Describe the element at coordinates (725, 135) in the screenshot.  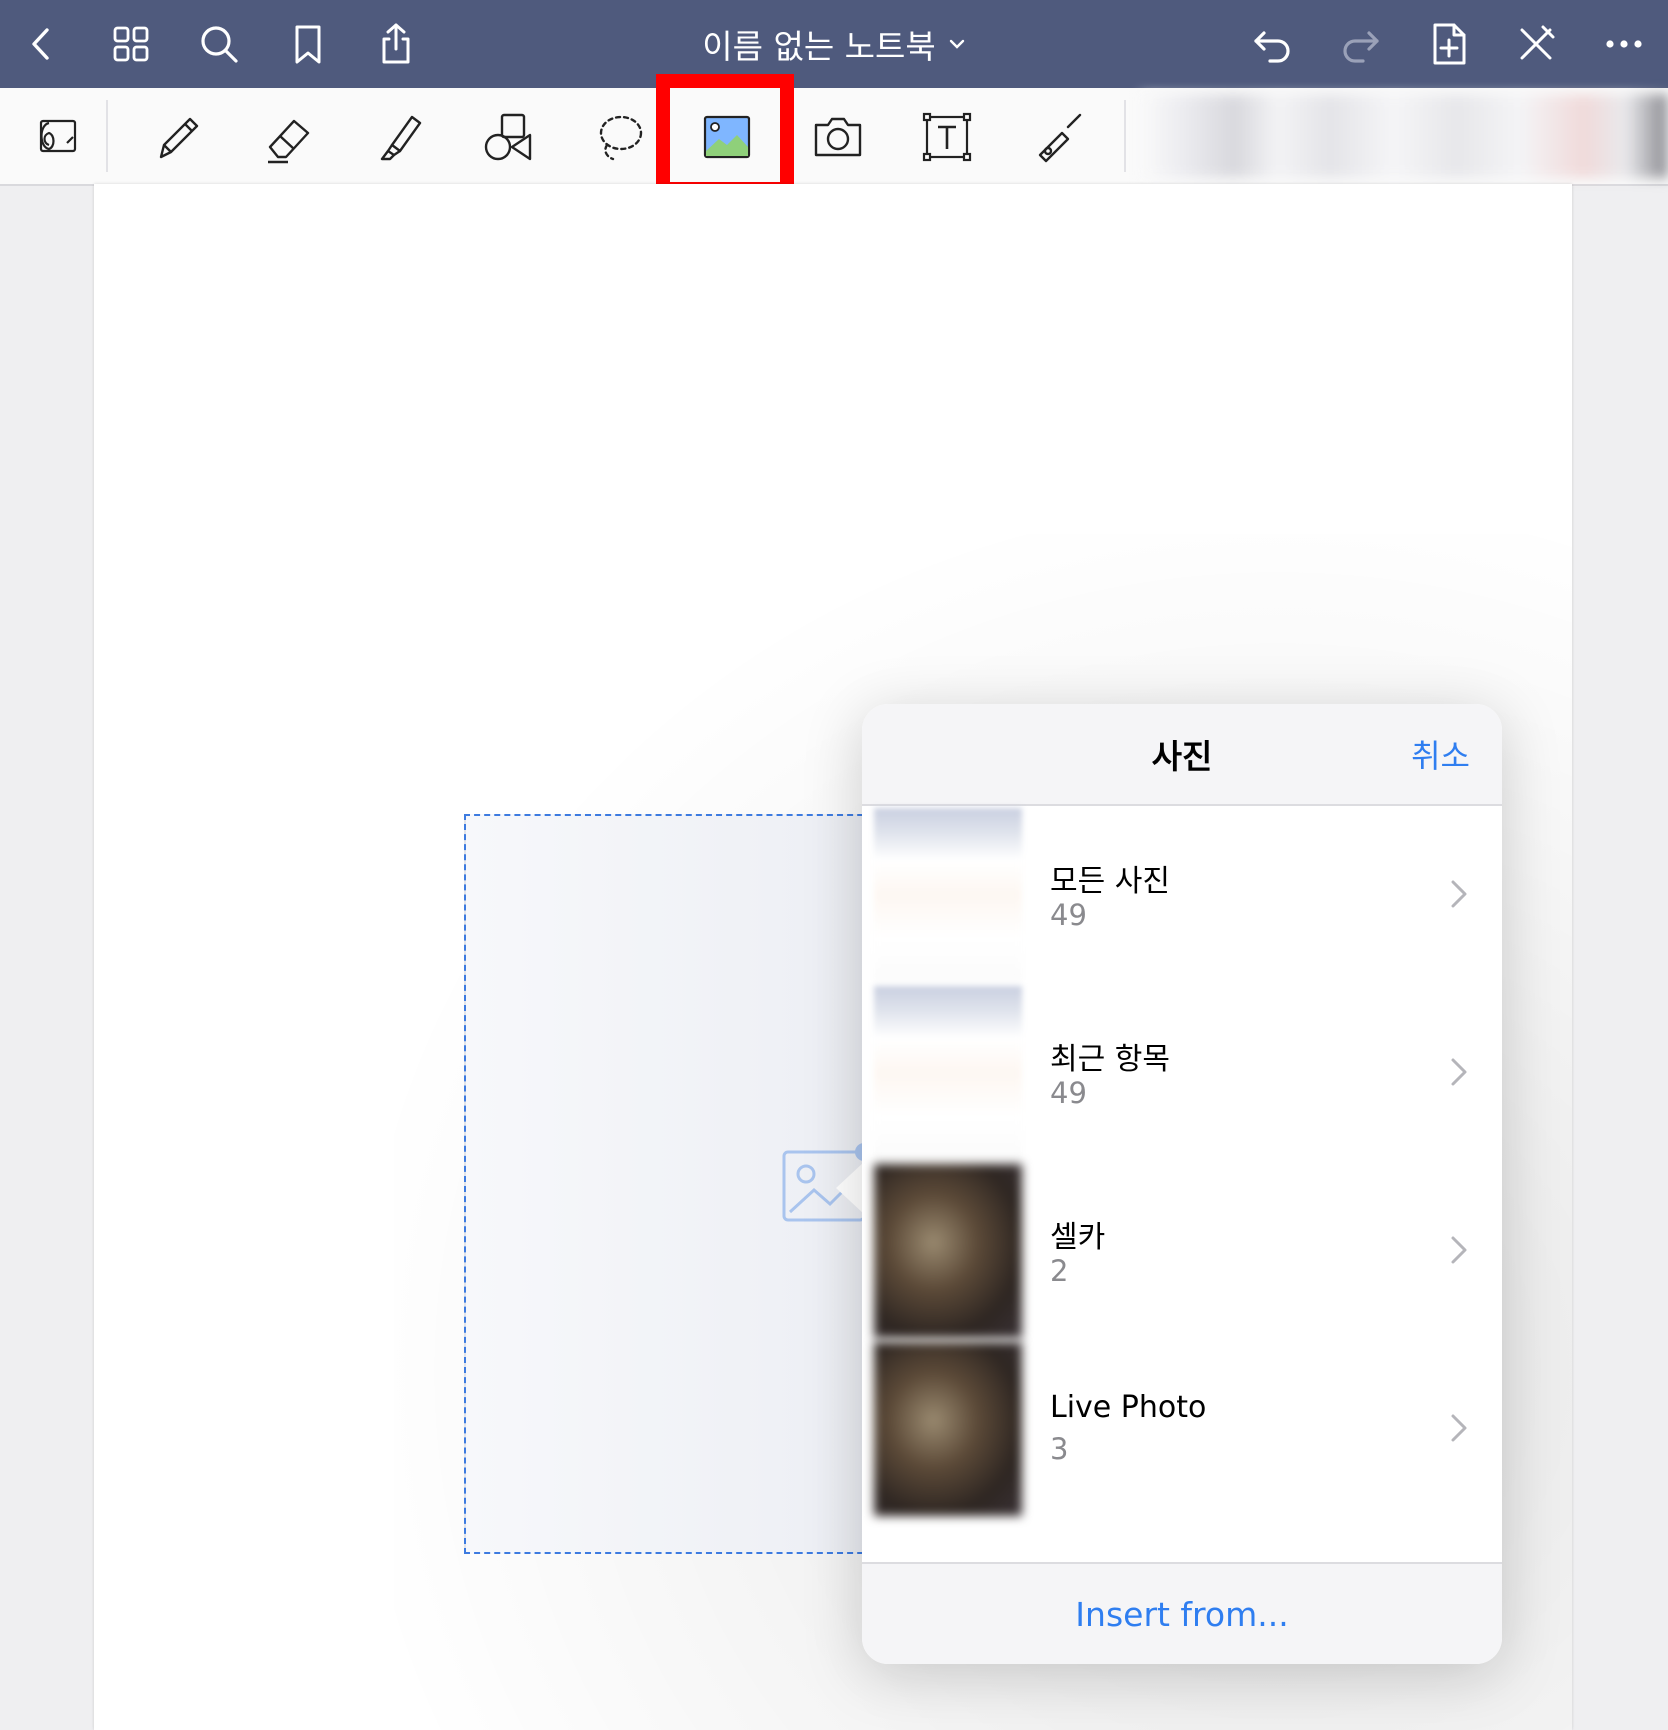
I see `selected-tool-highlight` at that location.